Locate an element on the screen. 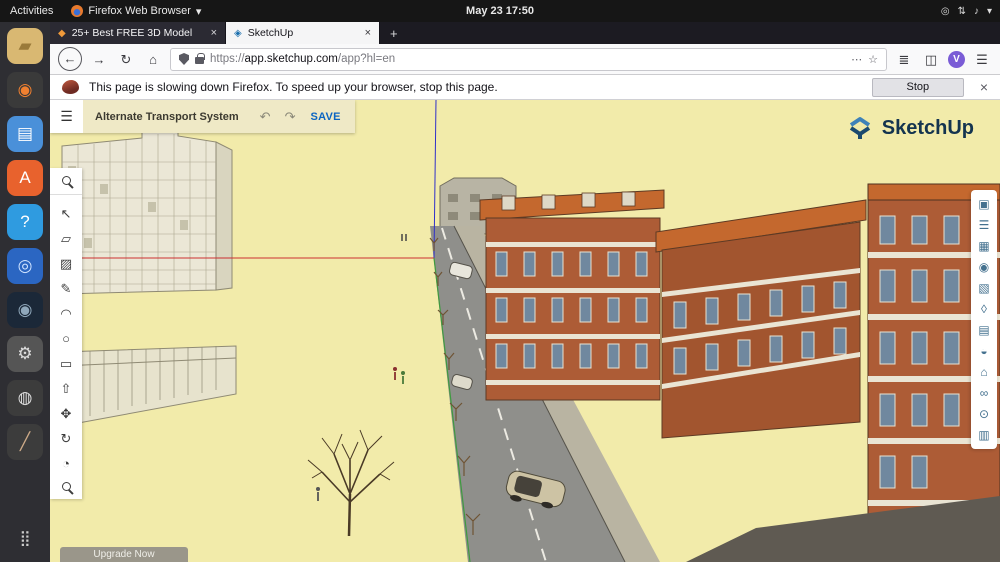 The image size is (1000, 562). url-path: /app?hl=en is located at coordinates (366, 59).